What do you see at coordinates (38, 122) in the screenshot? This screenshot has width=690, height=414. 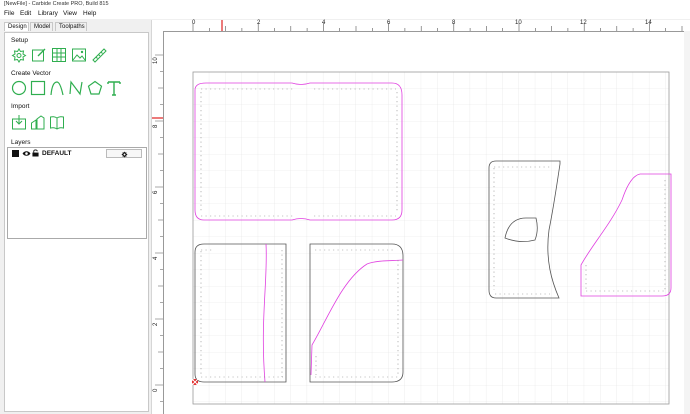 I see `trace-icon` at bounding box center [38, 122].